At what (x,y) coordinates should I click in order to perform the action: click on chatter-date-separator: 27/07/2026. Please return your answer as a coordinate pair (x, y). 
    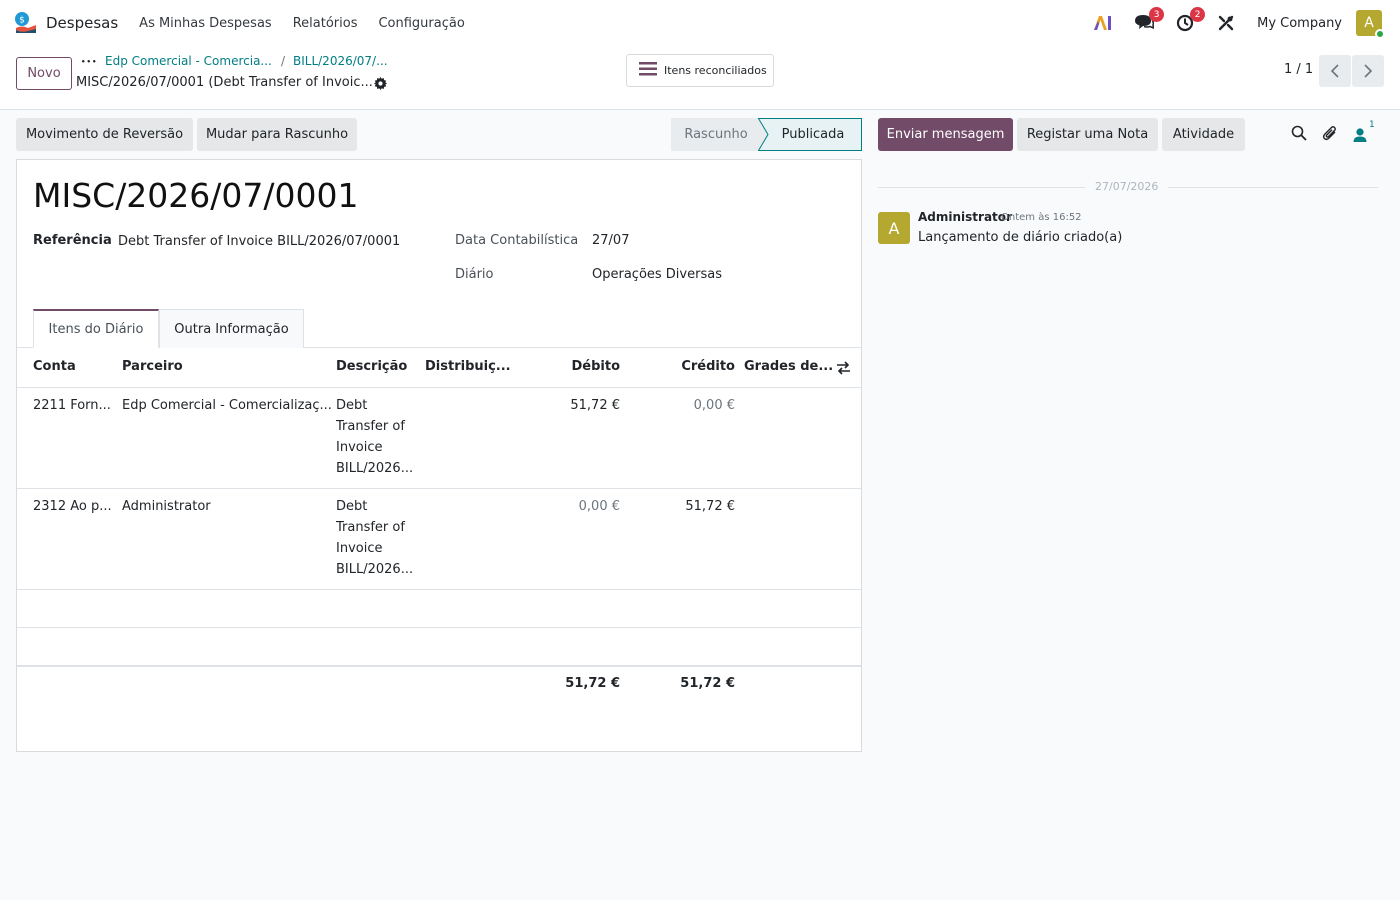
    Looking at the image, I should click on (1128, 187).